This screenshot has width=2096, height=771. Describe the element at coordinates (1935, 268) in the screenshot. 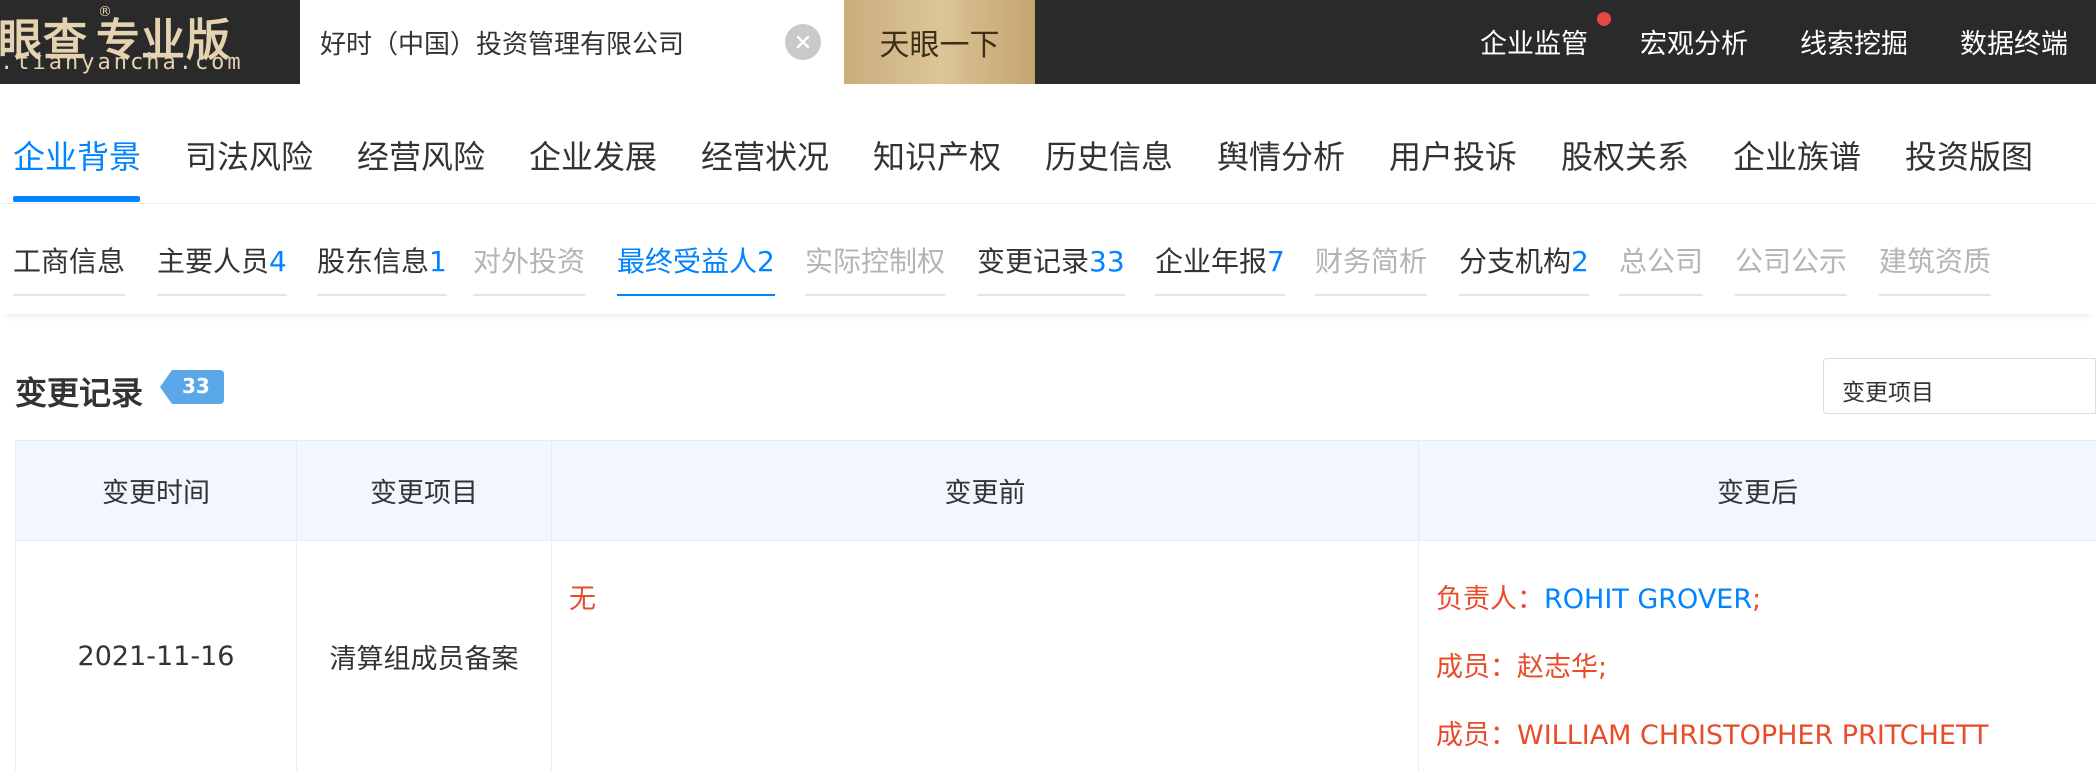

I see `subtab-construction-qualification: 建筑资质` at that location.